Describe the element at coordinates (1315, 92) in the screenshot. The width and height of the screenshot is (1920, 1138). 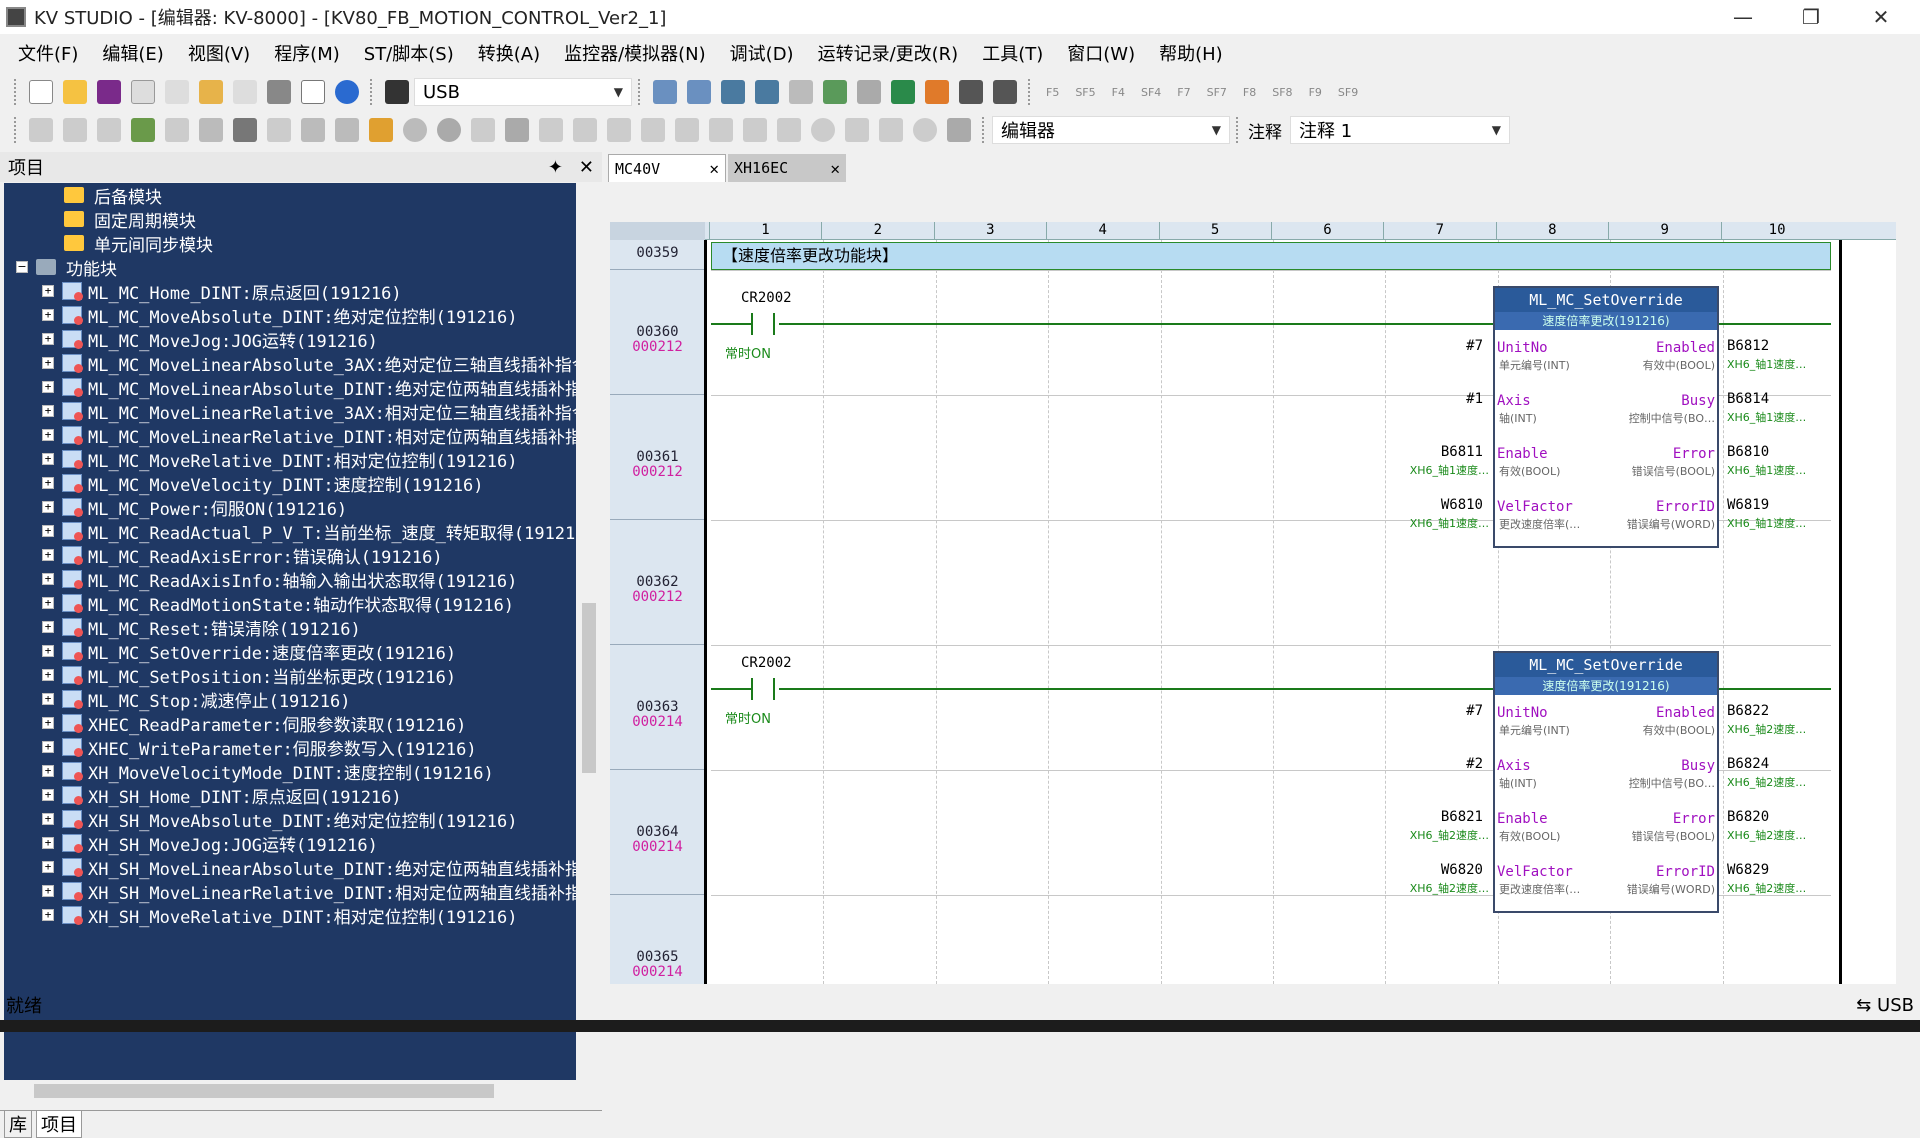
I see `fkey-button: F9` at that location.